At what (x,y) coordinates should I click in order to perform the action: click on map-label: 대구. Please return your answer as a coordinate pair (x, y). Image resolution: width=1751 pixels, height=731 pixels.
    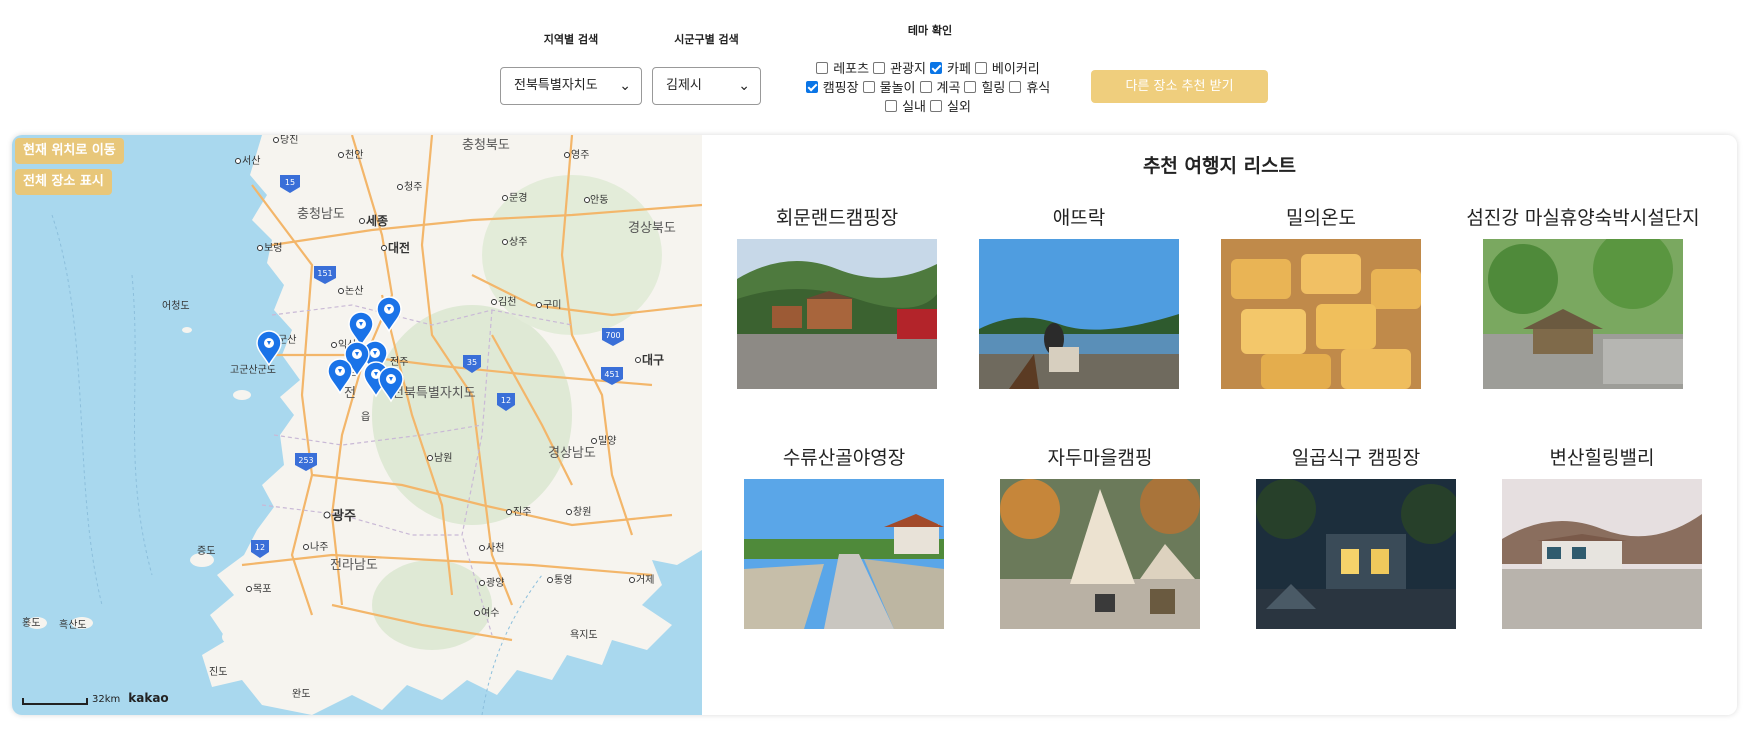
    Looking at the image, I should click on (653, 360).